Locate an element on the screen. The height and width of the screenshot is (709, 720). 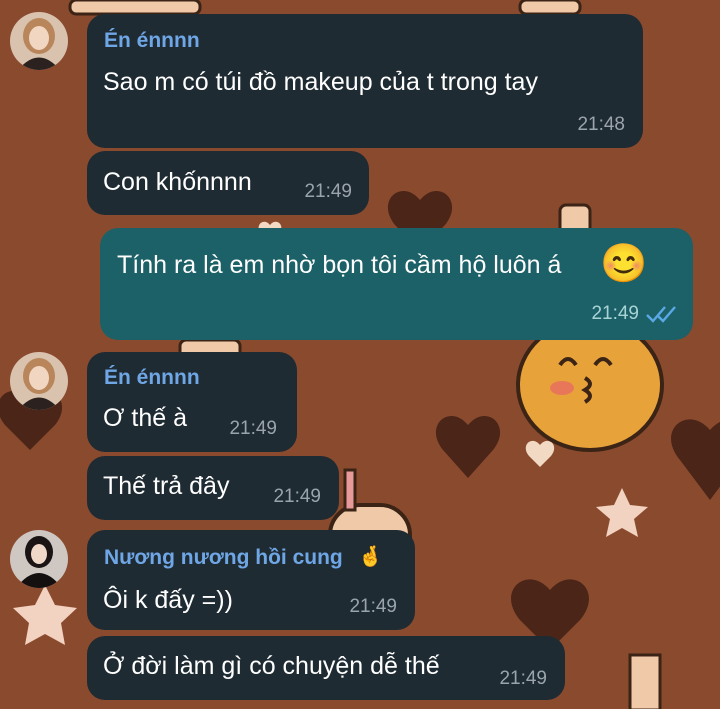
message-bubble: Én énnnn Ơ thế à 21:49 is located at coordinates (192, 402).